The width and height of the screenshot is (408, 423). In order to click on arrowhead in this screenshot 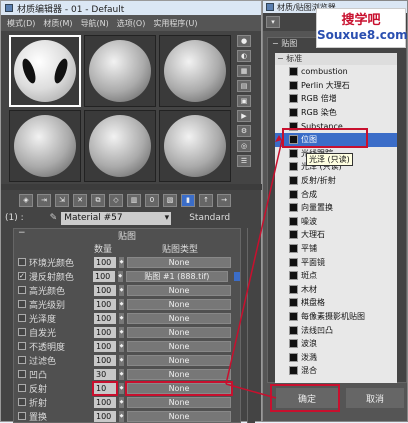, I will do `click(278, 138)`.